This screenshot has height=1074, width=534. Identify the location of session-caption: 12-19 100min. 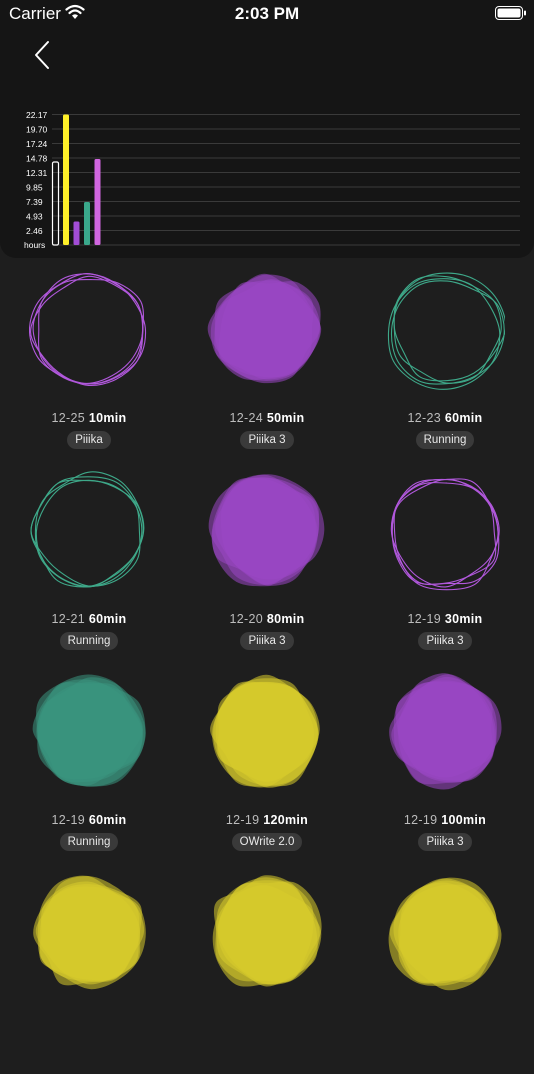
(445, 820).